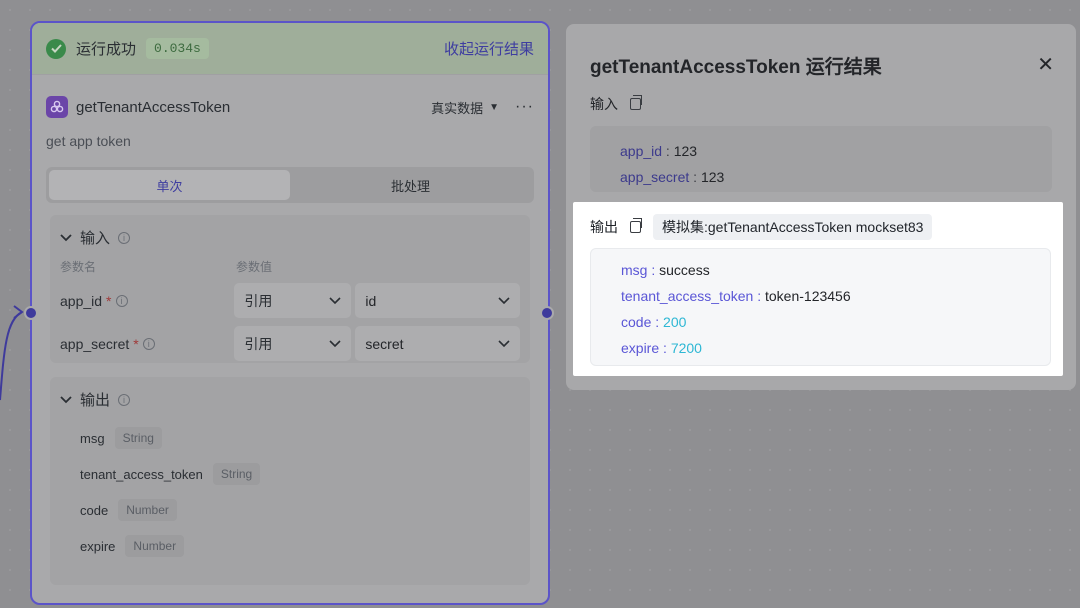 This screenshot has height=608, width=1080. What do you see at coordinates (290, 266) in the screenshot?
I see `param-column-headers: 参数名 参数值` at bounding box center [290, 266].